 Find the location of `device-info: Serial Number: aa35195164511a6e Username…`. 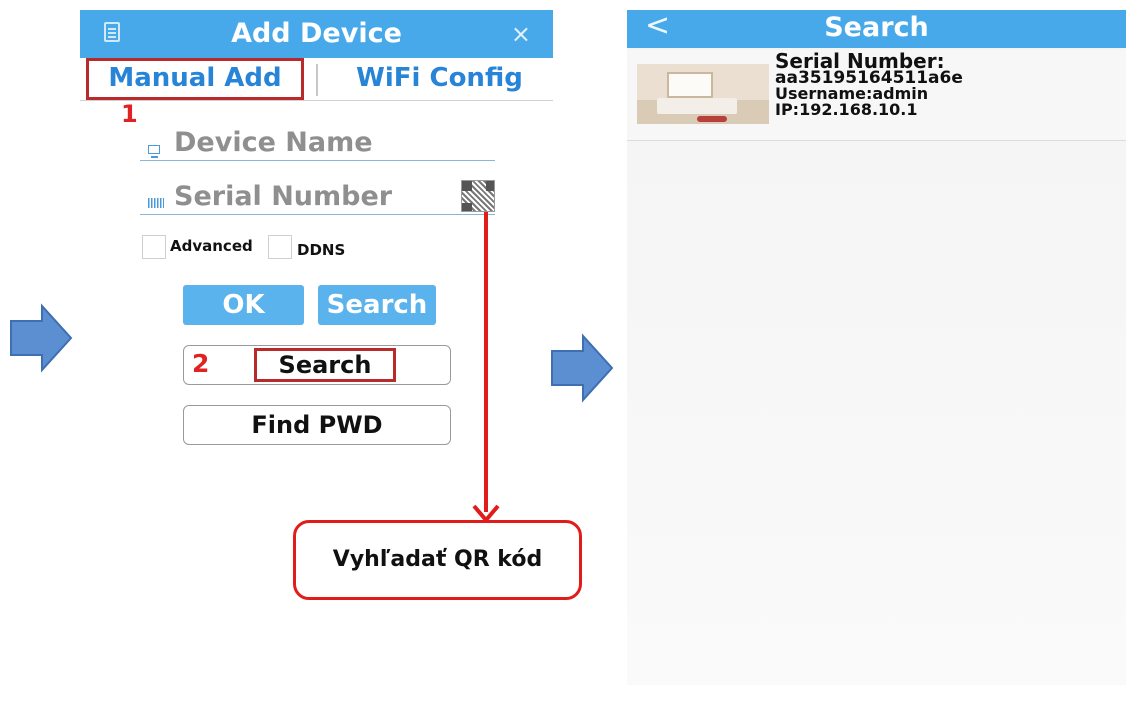

device-info: Serial Number: aa35195164511a6e Username… is located at coordinates (869, 85).